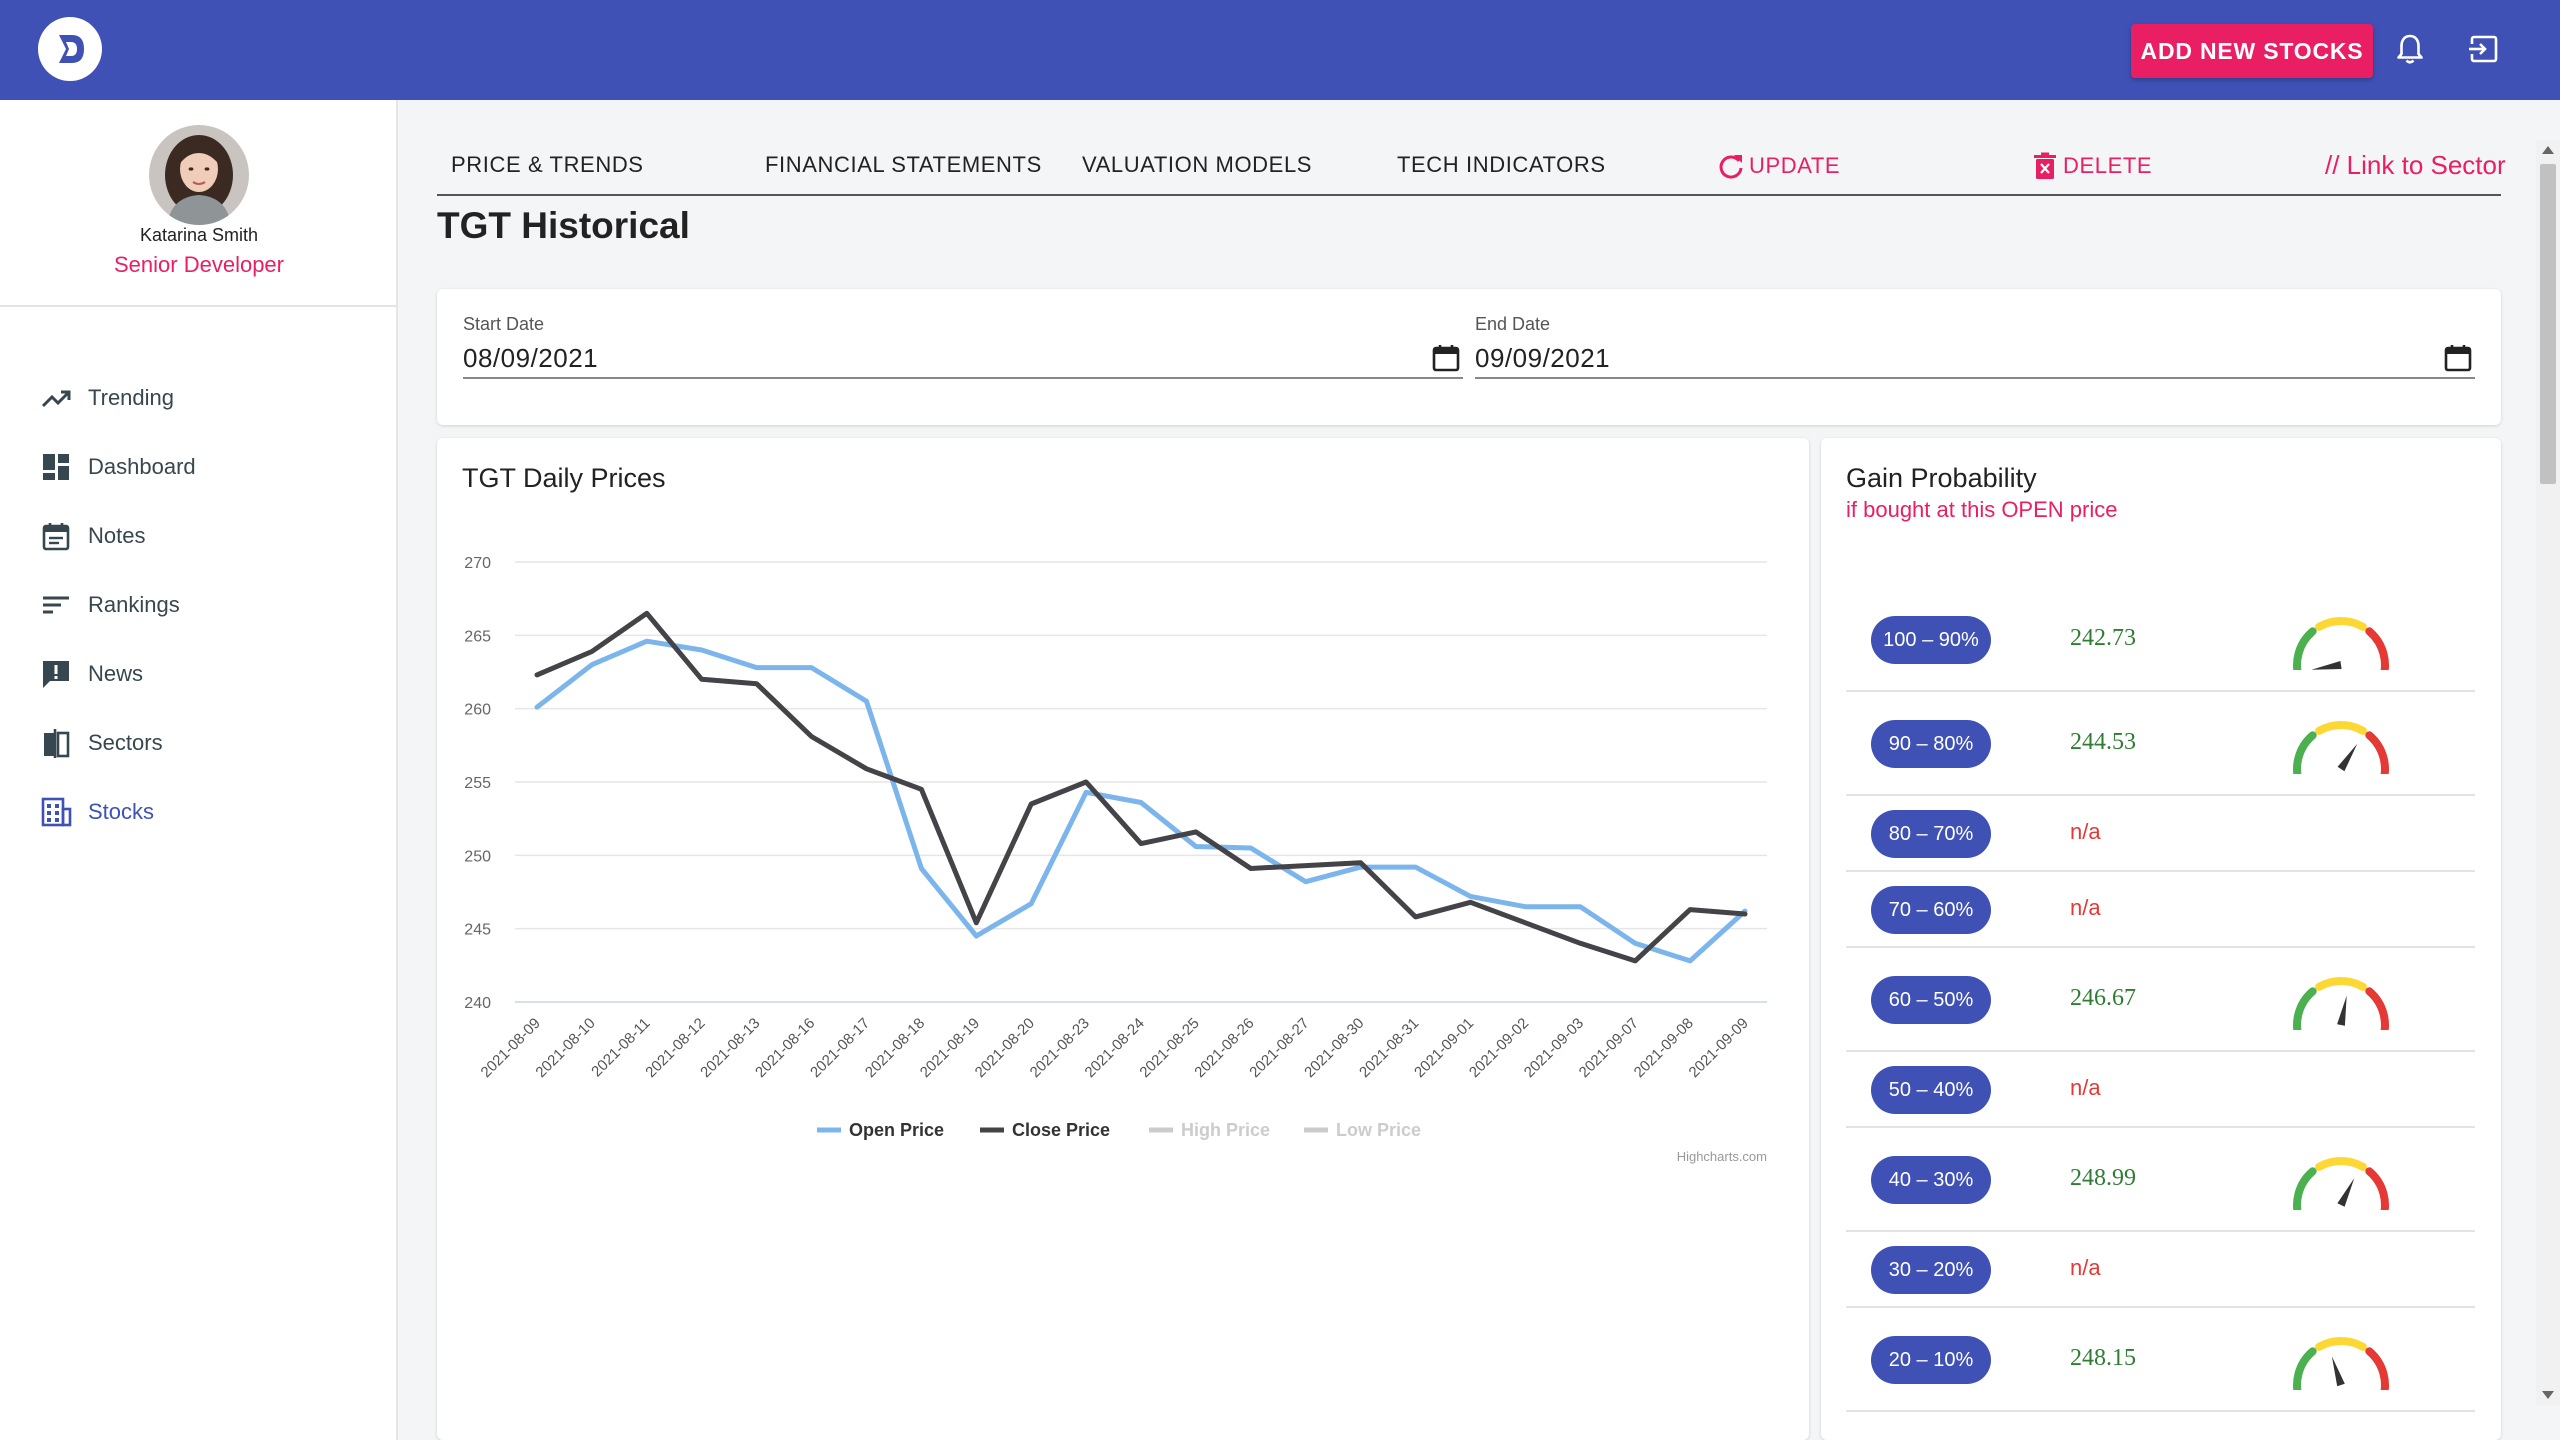  I want to click on tab-financial-statements: FINANCIAL STATEMENTS, so click(903, 165).